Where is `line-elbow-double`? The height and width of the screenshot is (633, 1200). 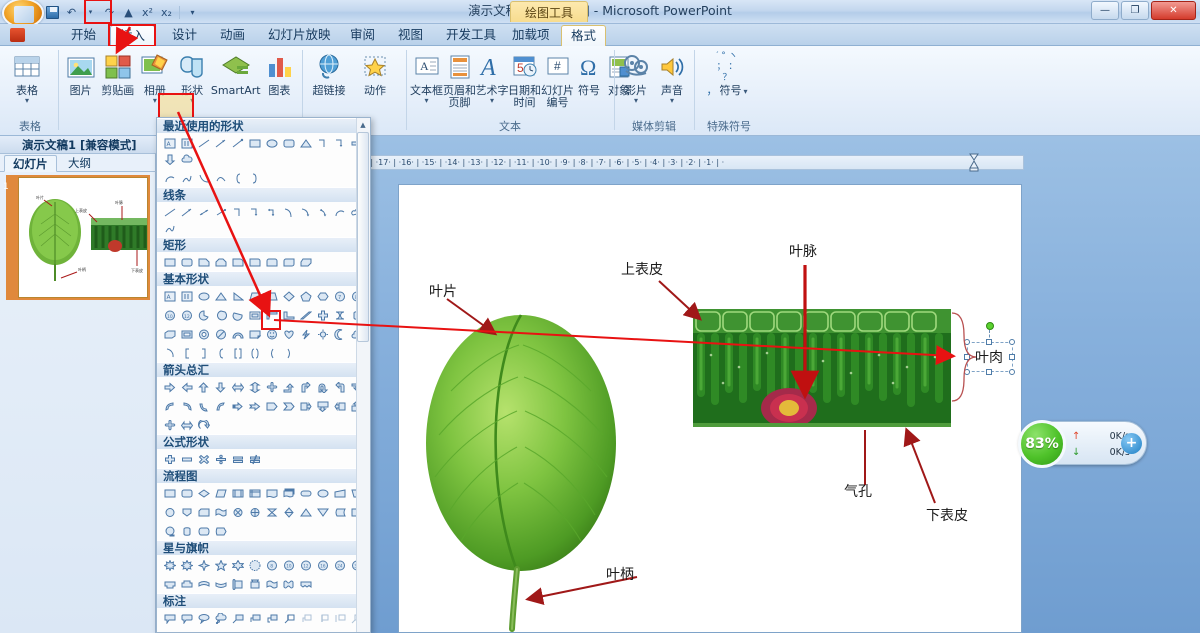
line-elbow-double is located at coordinates (271, 212).